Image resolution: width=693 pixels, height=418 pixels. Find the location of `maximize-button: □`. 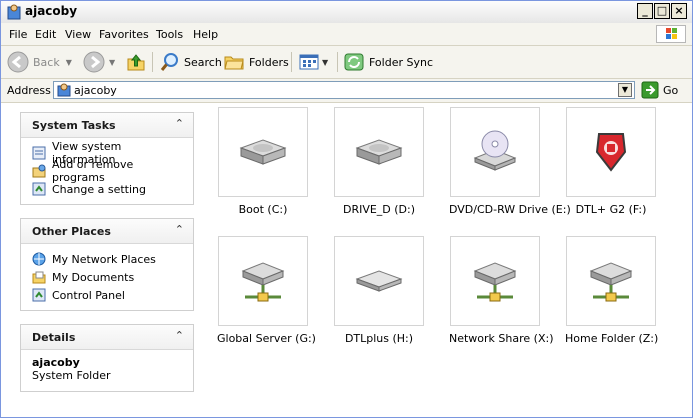

maximize-button: □ is located at coordinates (662, 11).